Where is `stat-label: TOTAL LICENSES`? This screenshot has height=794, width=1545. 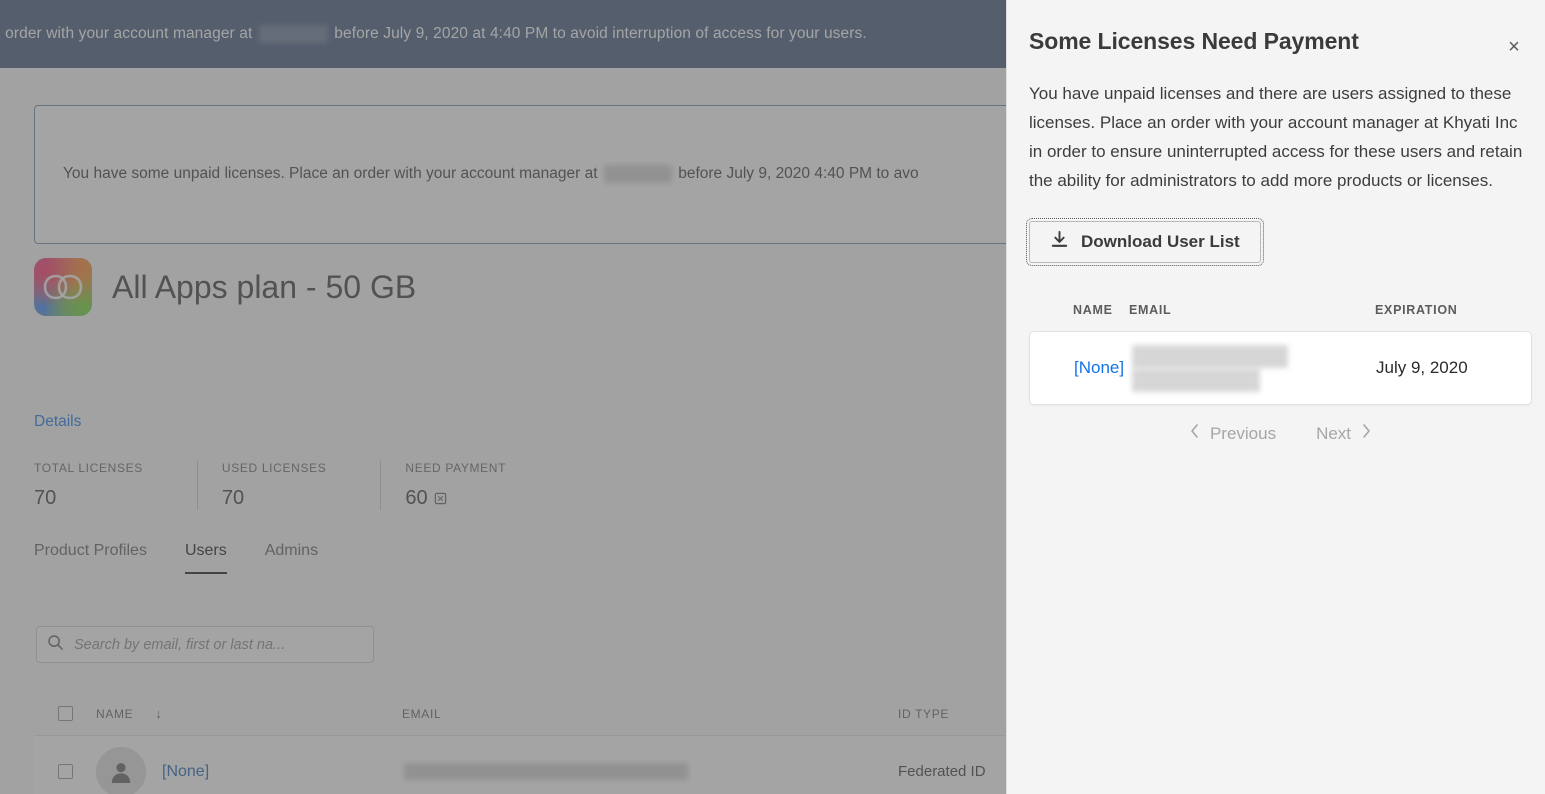 stat-label: TOTAL LICENSES is located at coordinates (88, 468).